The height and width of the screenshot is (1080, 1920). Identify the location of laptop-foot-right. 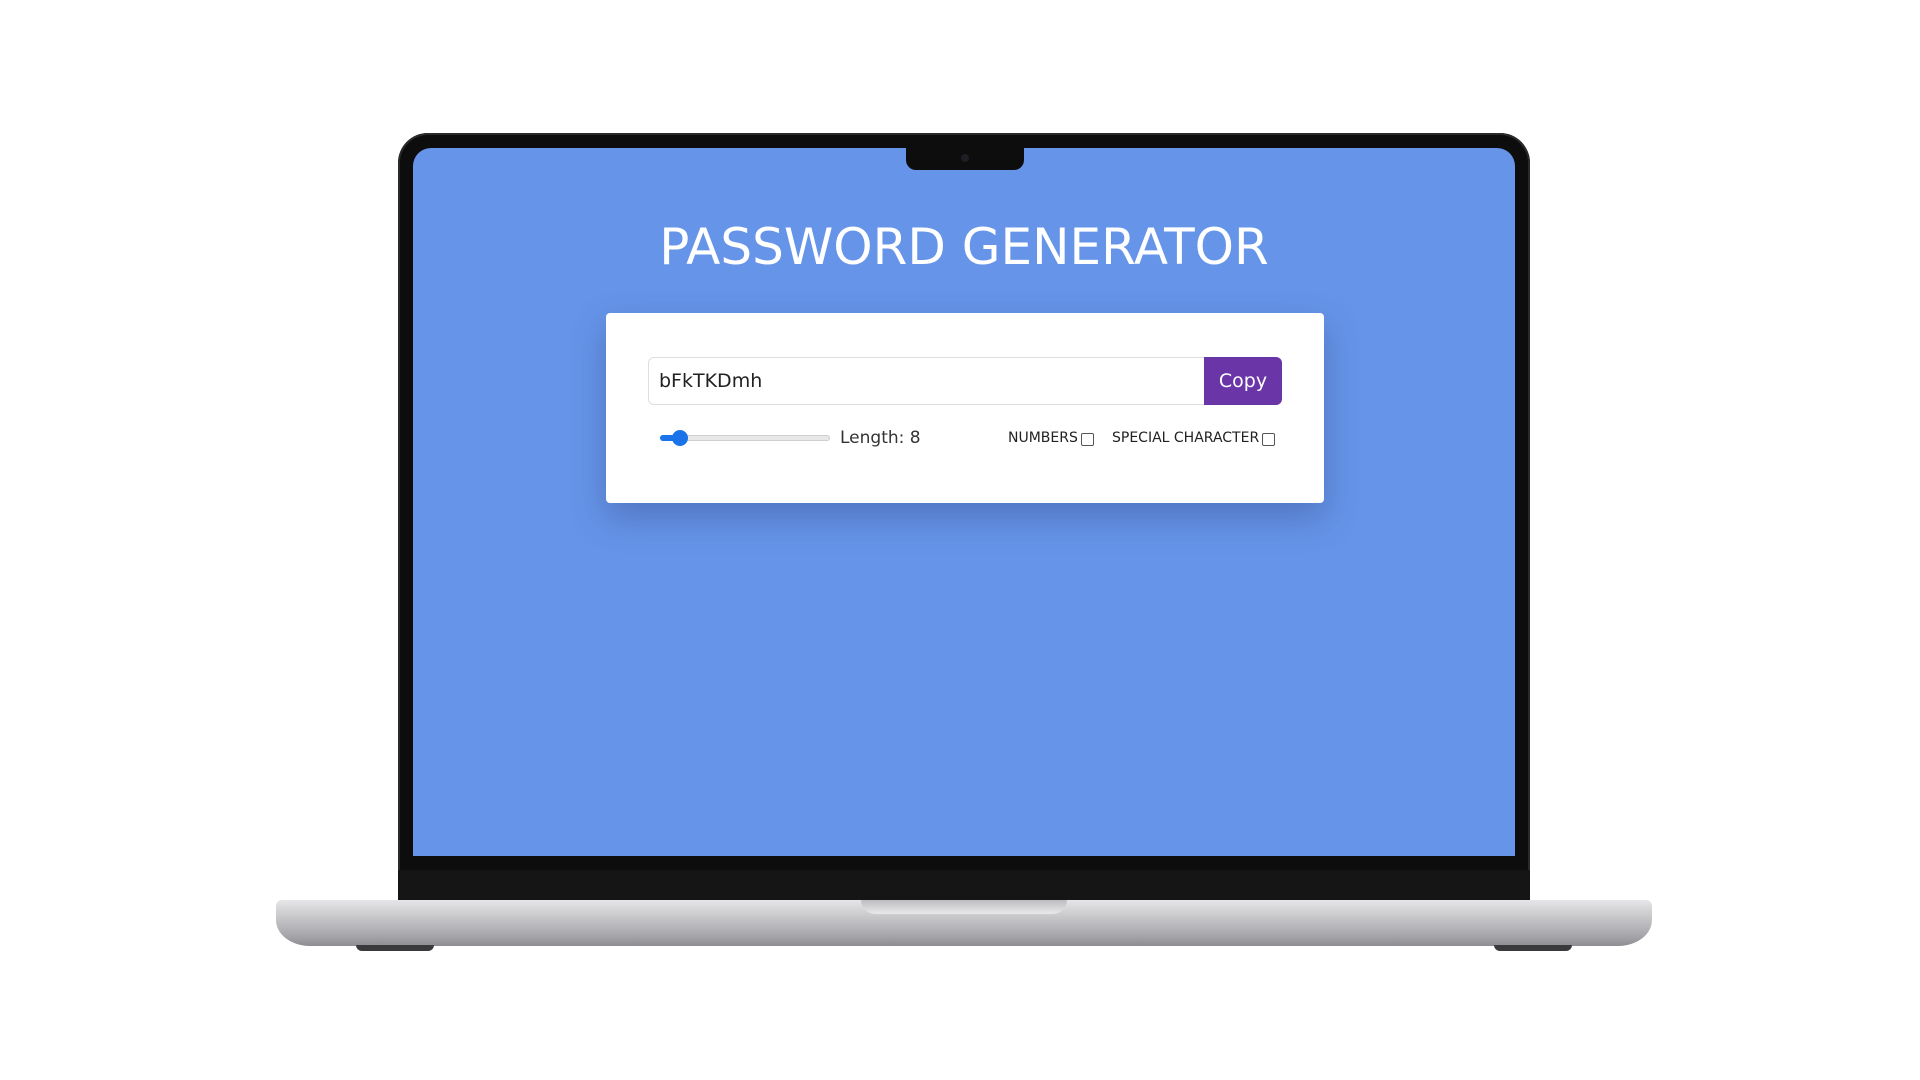
(1533, 948).